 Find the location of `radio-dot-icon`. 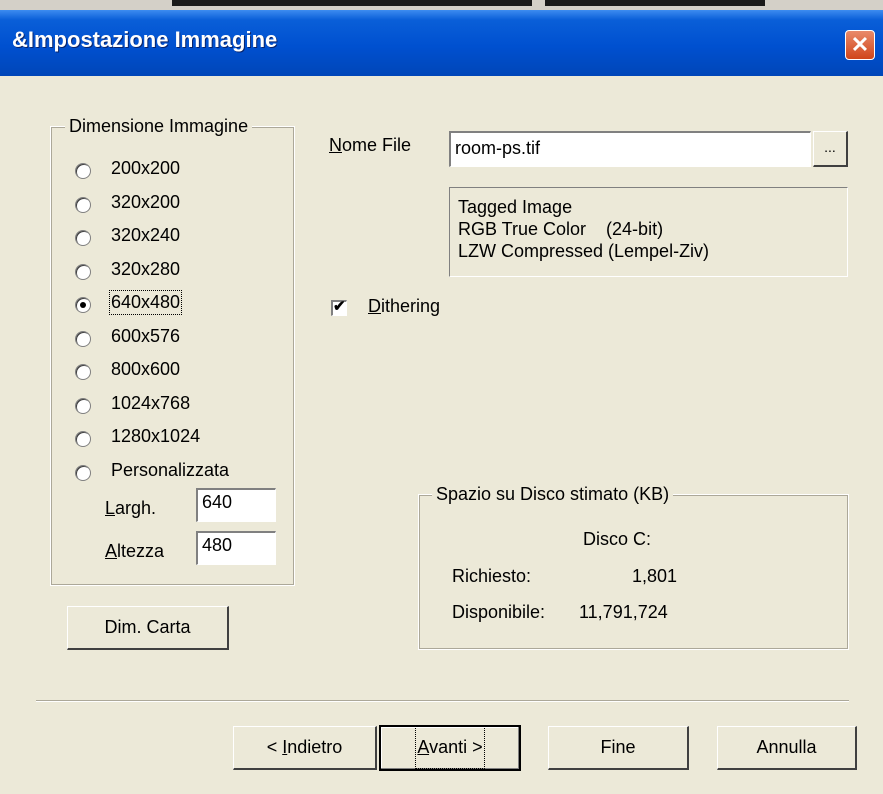

radio-dot-icon is located at coordinates (83, 305).